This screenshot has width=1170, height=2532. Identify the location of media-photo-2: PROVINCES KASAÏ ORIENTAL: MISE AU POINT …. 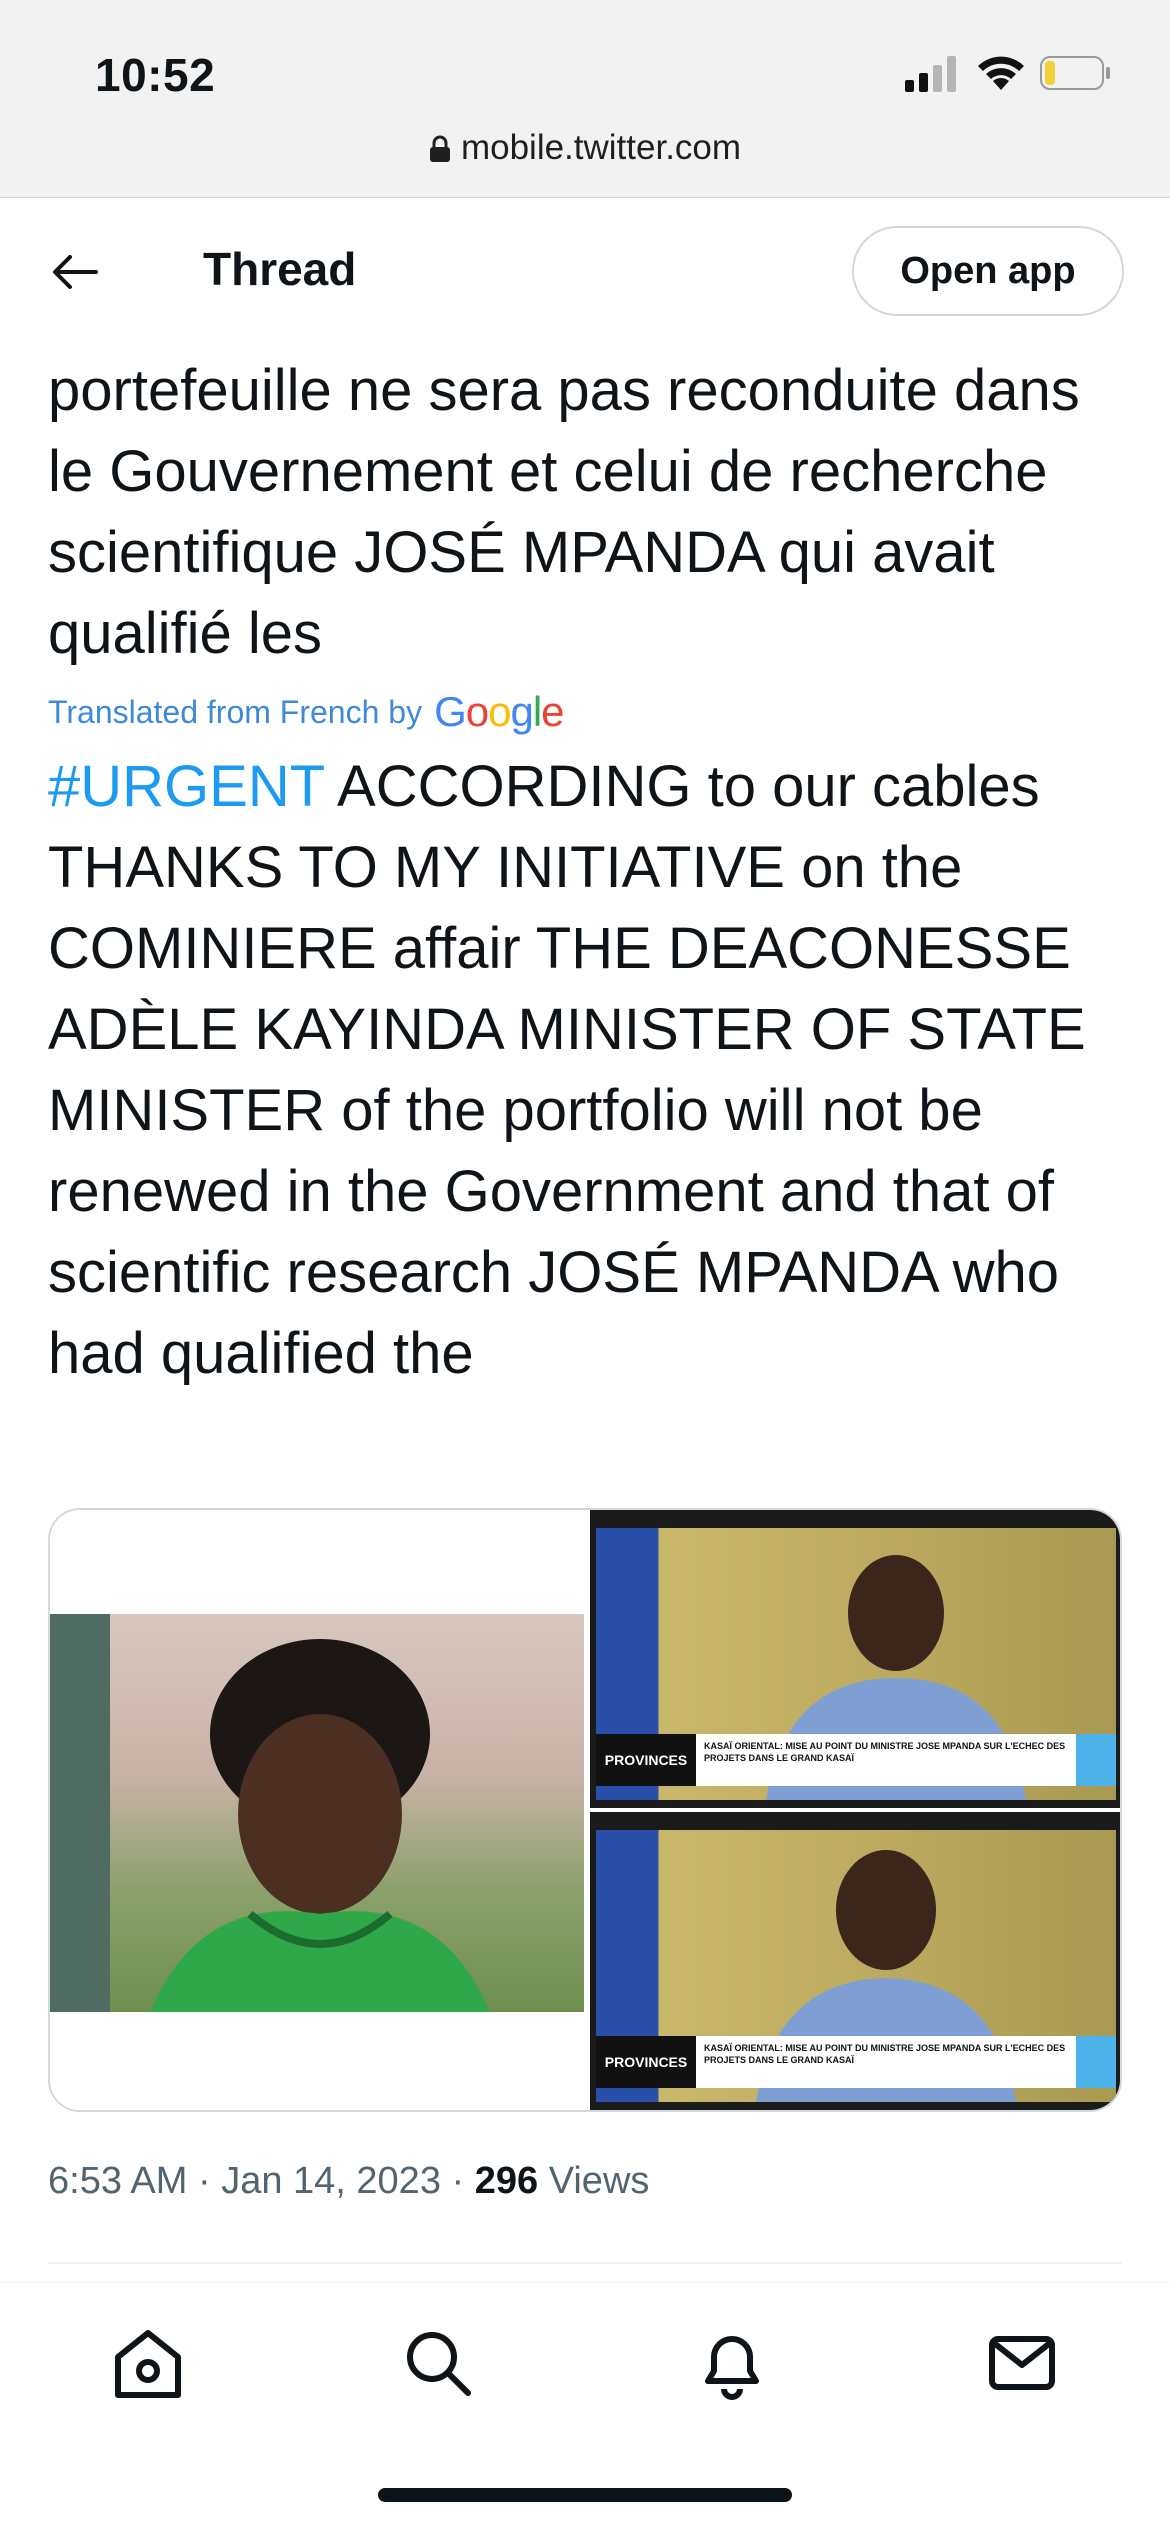
(855, 1659).